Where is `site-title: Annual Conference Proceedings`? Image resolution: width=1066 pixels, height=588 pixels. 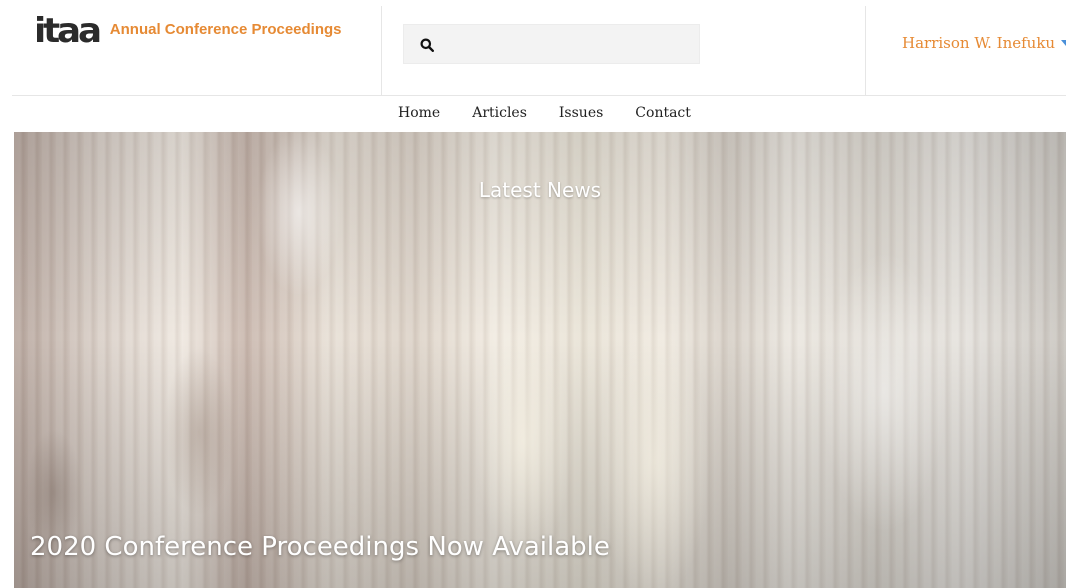 site-title: Annual Conference Proceedings is located at coordinates (226, 29).